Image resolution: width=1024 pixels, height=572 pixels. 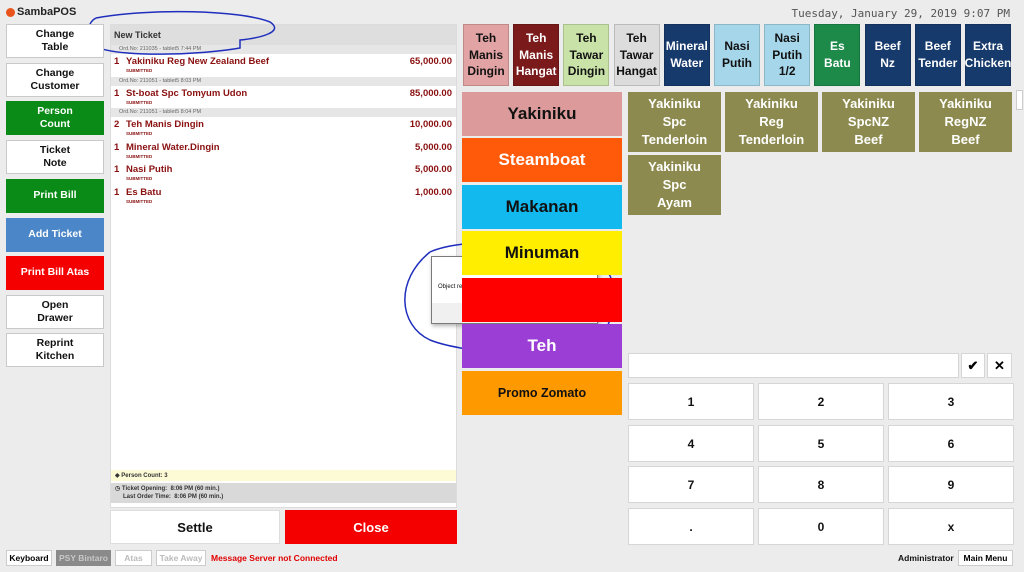 I want to click on item-price: 1,000.00, so click(x=433, y=192).